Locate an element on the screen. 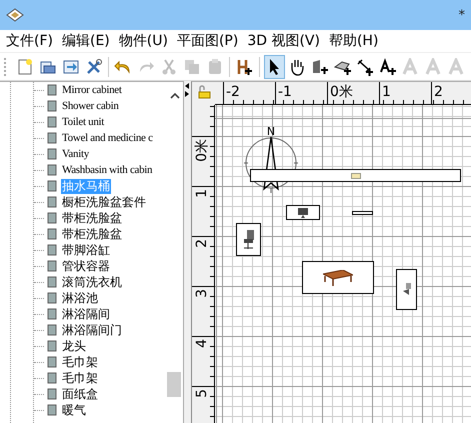 Image resolution: width=471 pixels, height=423 pixels. chair-piece is located at coordinates (248, 239).